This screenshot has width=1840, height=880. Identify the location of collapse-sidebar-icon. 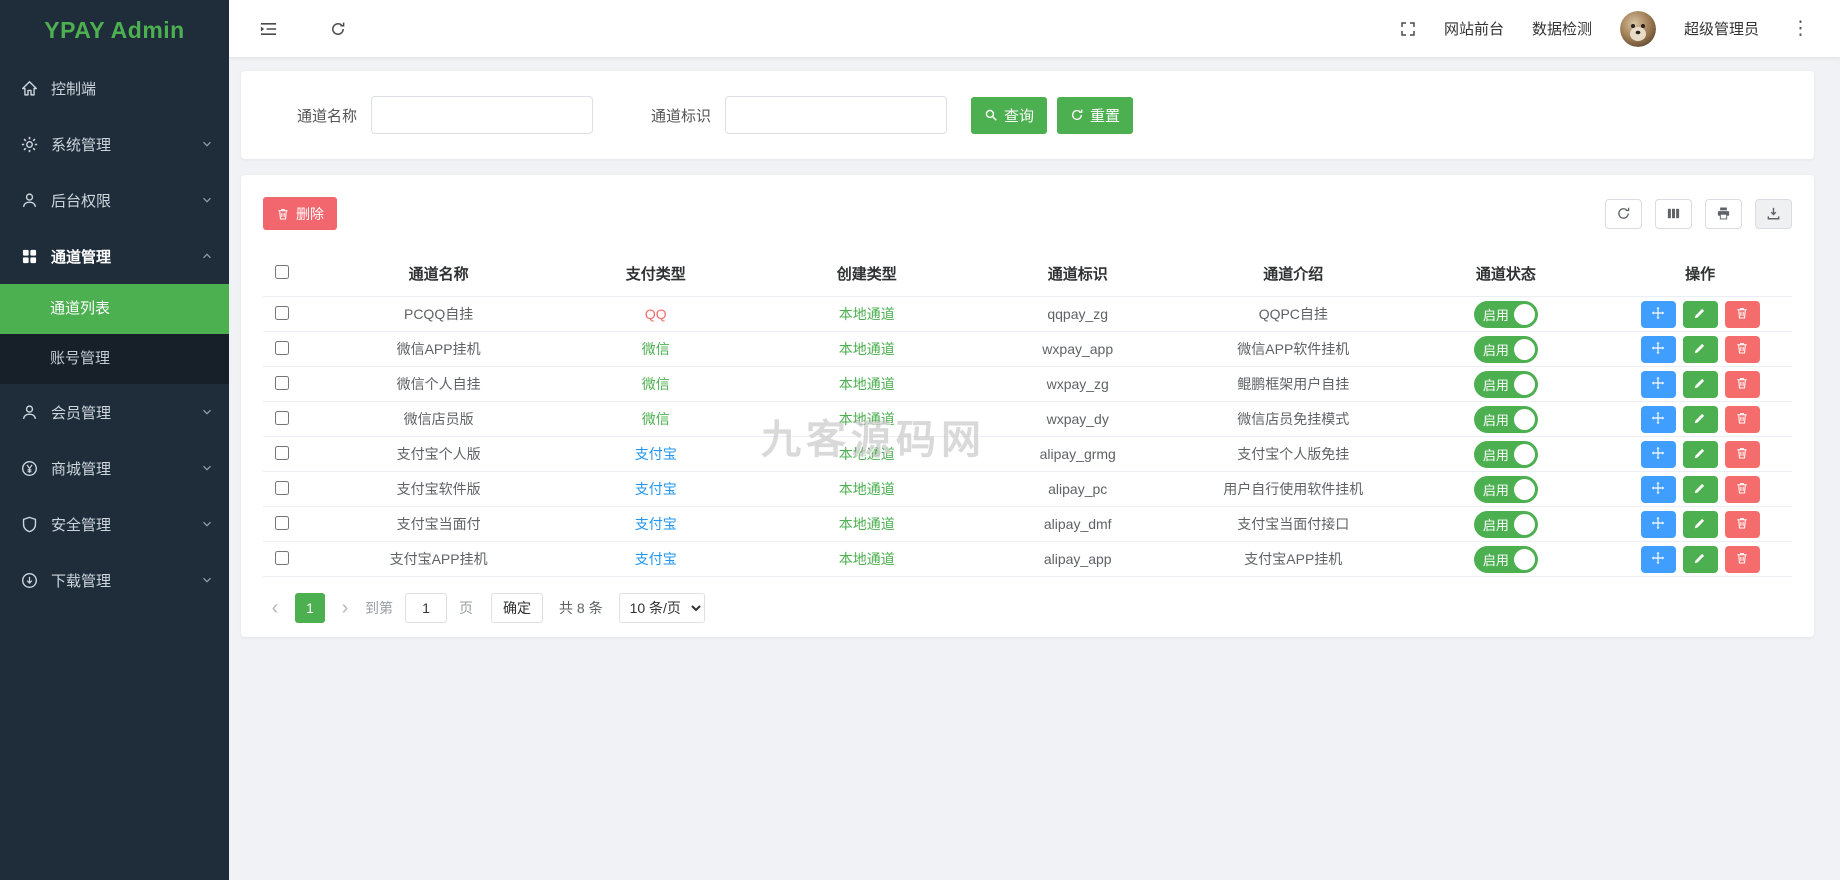
(268, 29).